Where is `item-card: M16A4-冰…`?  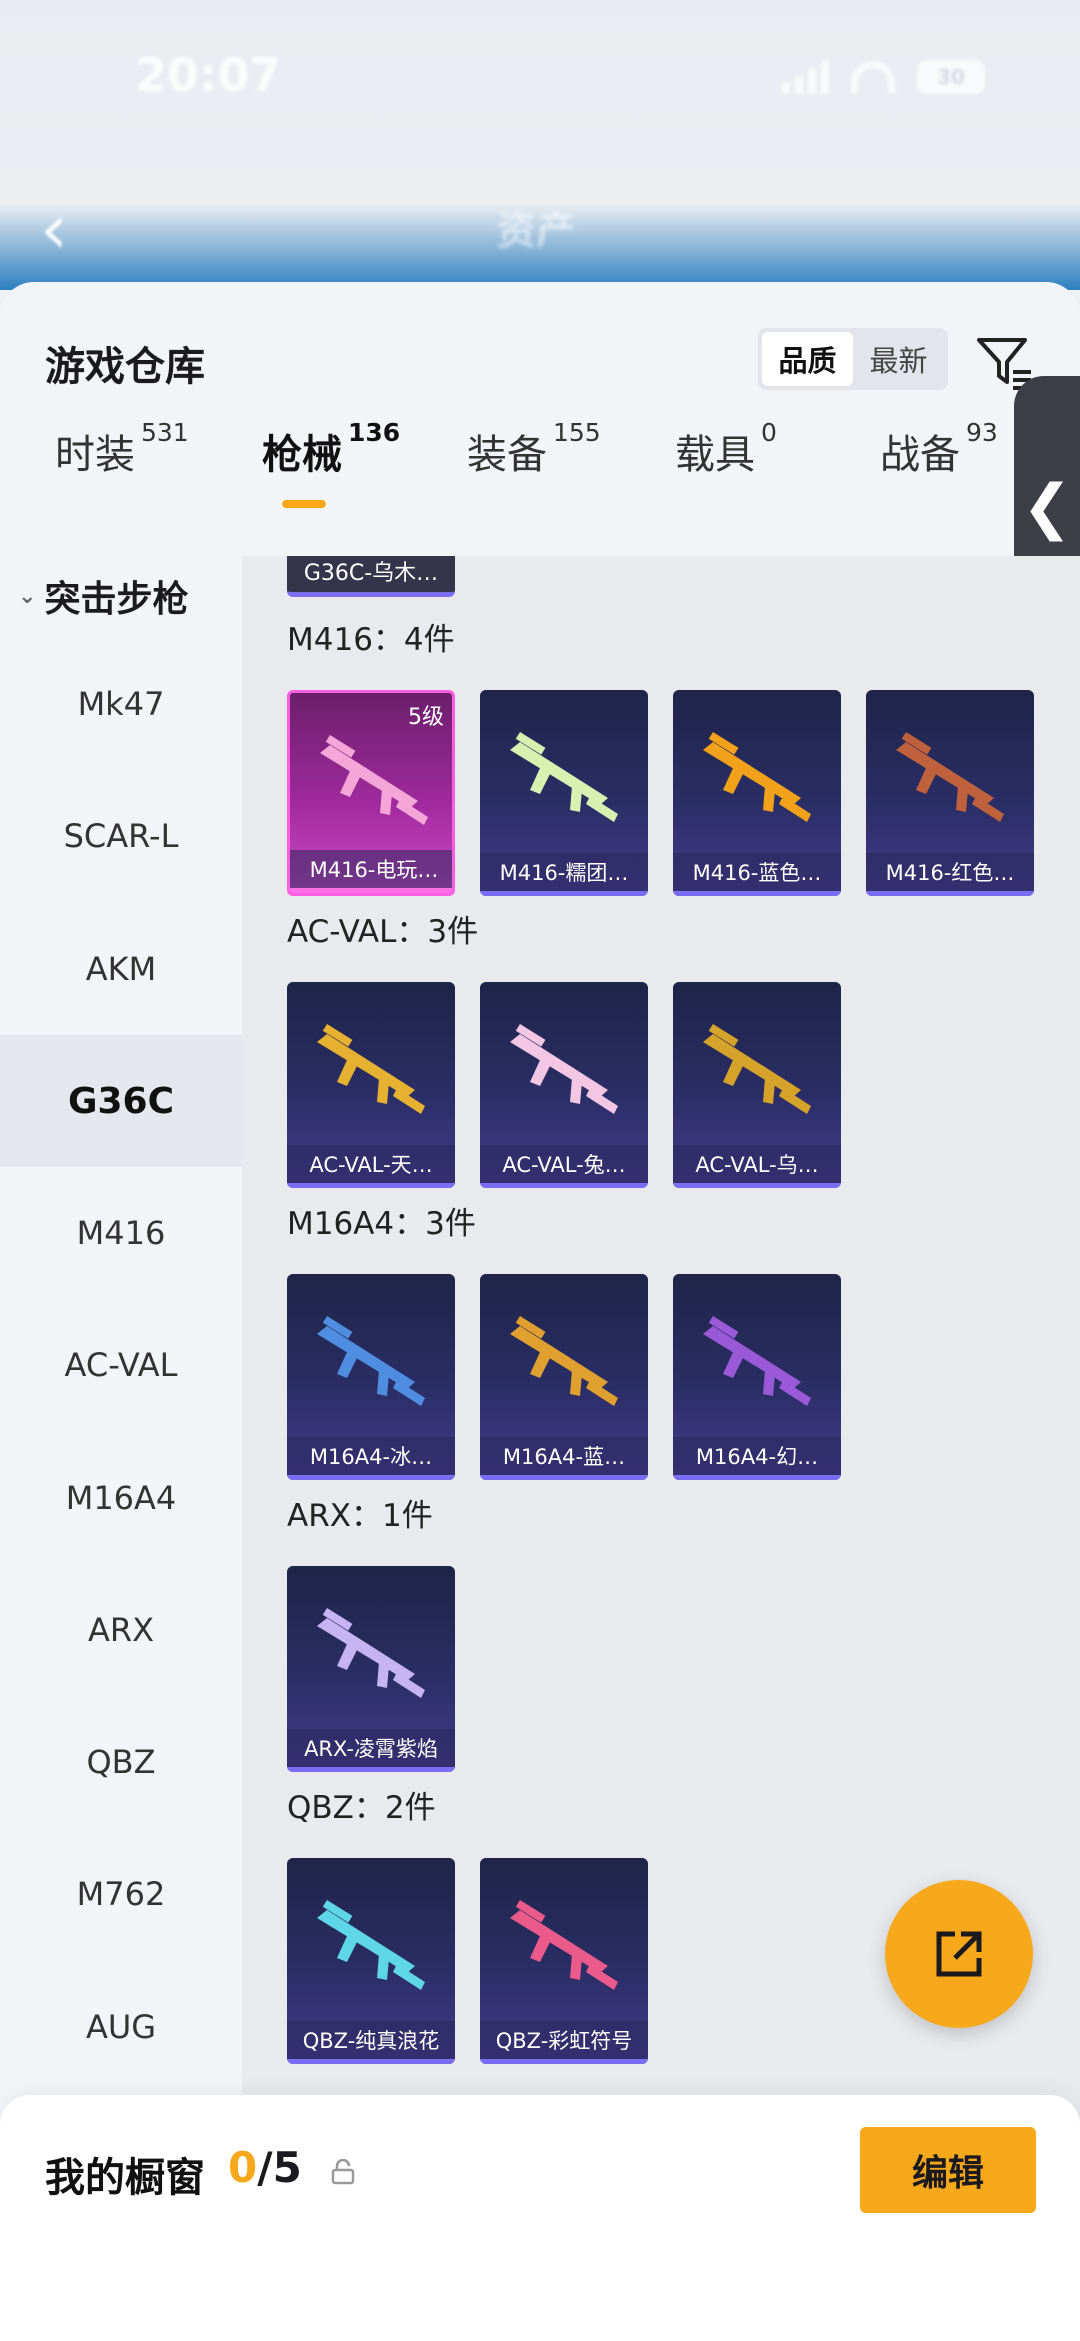 item-card: M16A4-冰… is located at coordinates (371, 1377).